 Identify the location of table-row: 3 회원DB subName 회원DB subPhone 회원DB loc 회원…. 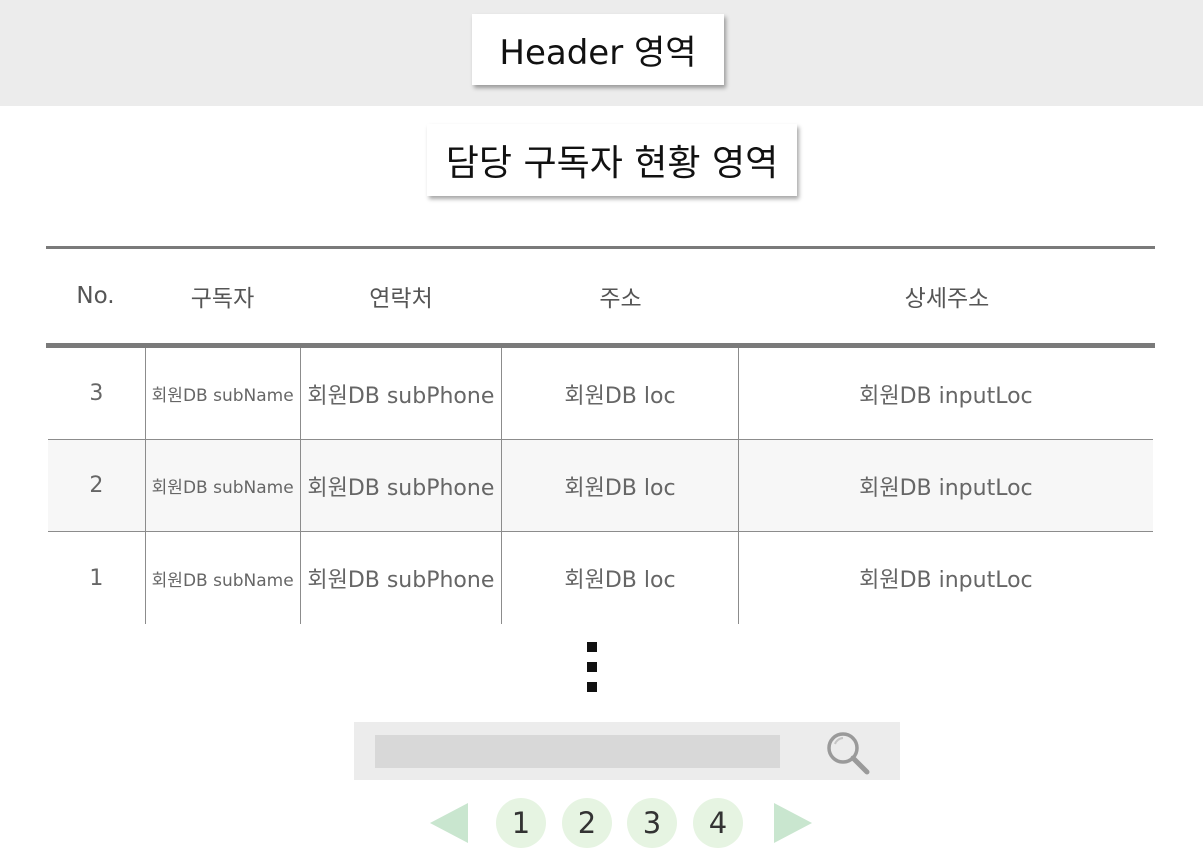
(600, 394).